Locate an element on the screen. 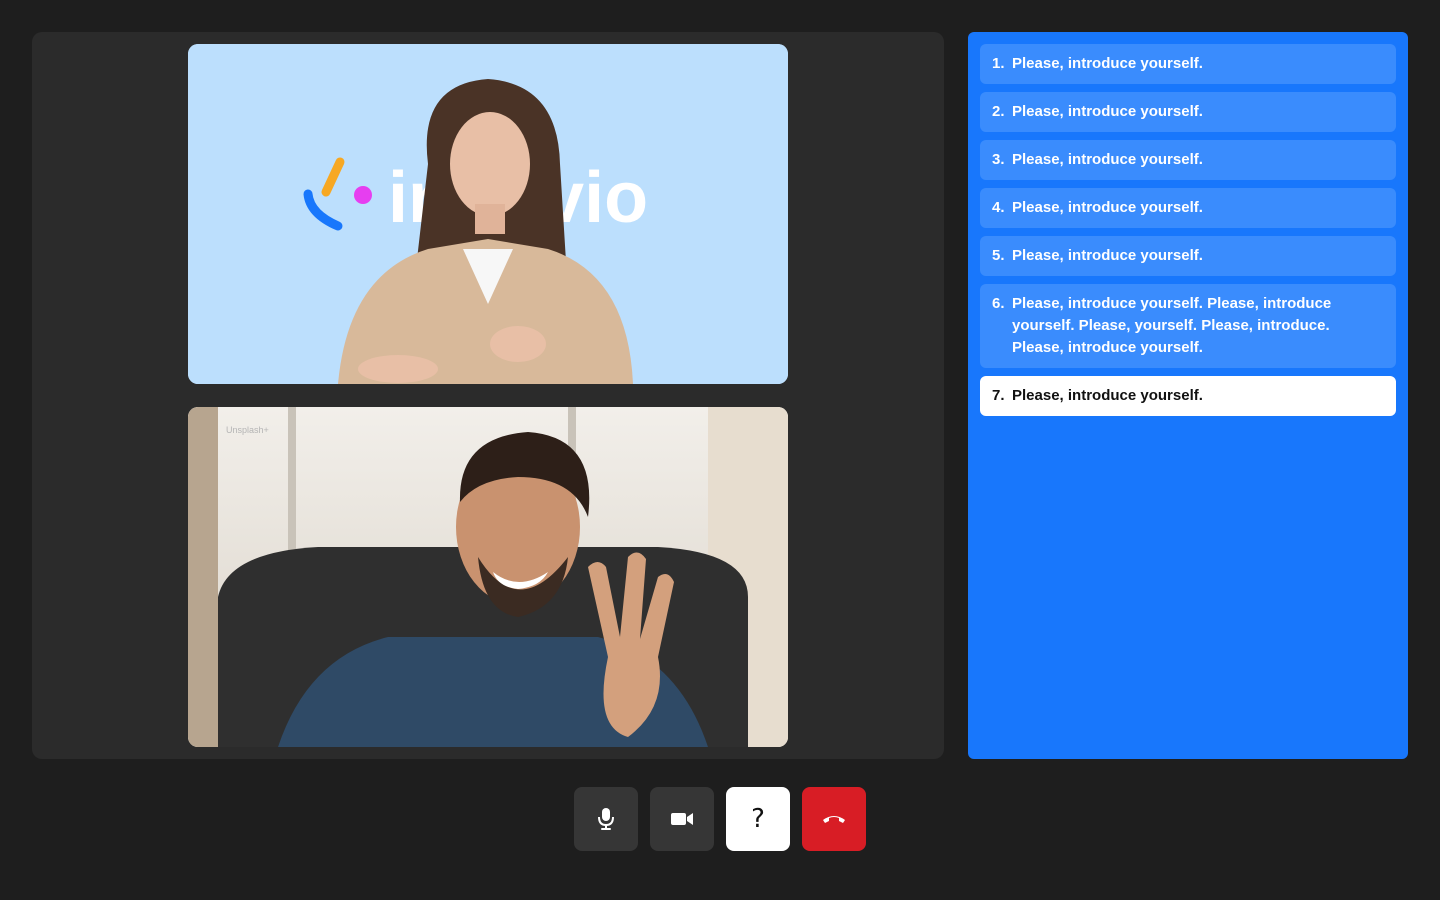 The height and width of the screenshot is (900, 1440). question-number: 7. is located at coordinates (998, 395).